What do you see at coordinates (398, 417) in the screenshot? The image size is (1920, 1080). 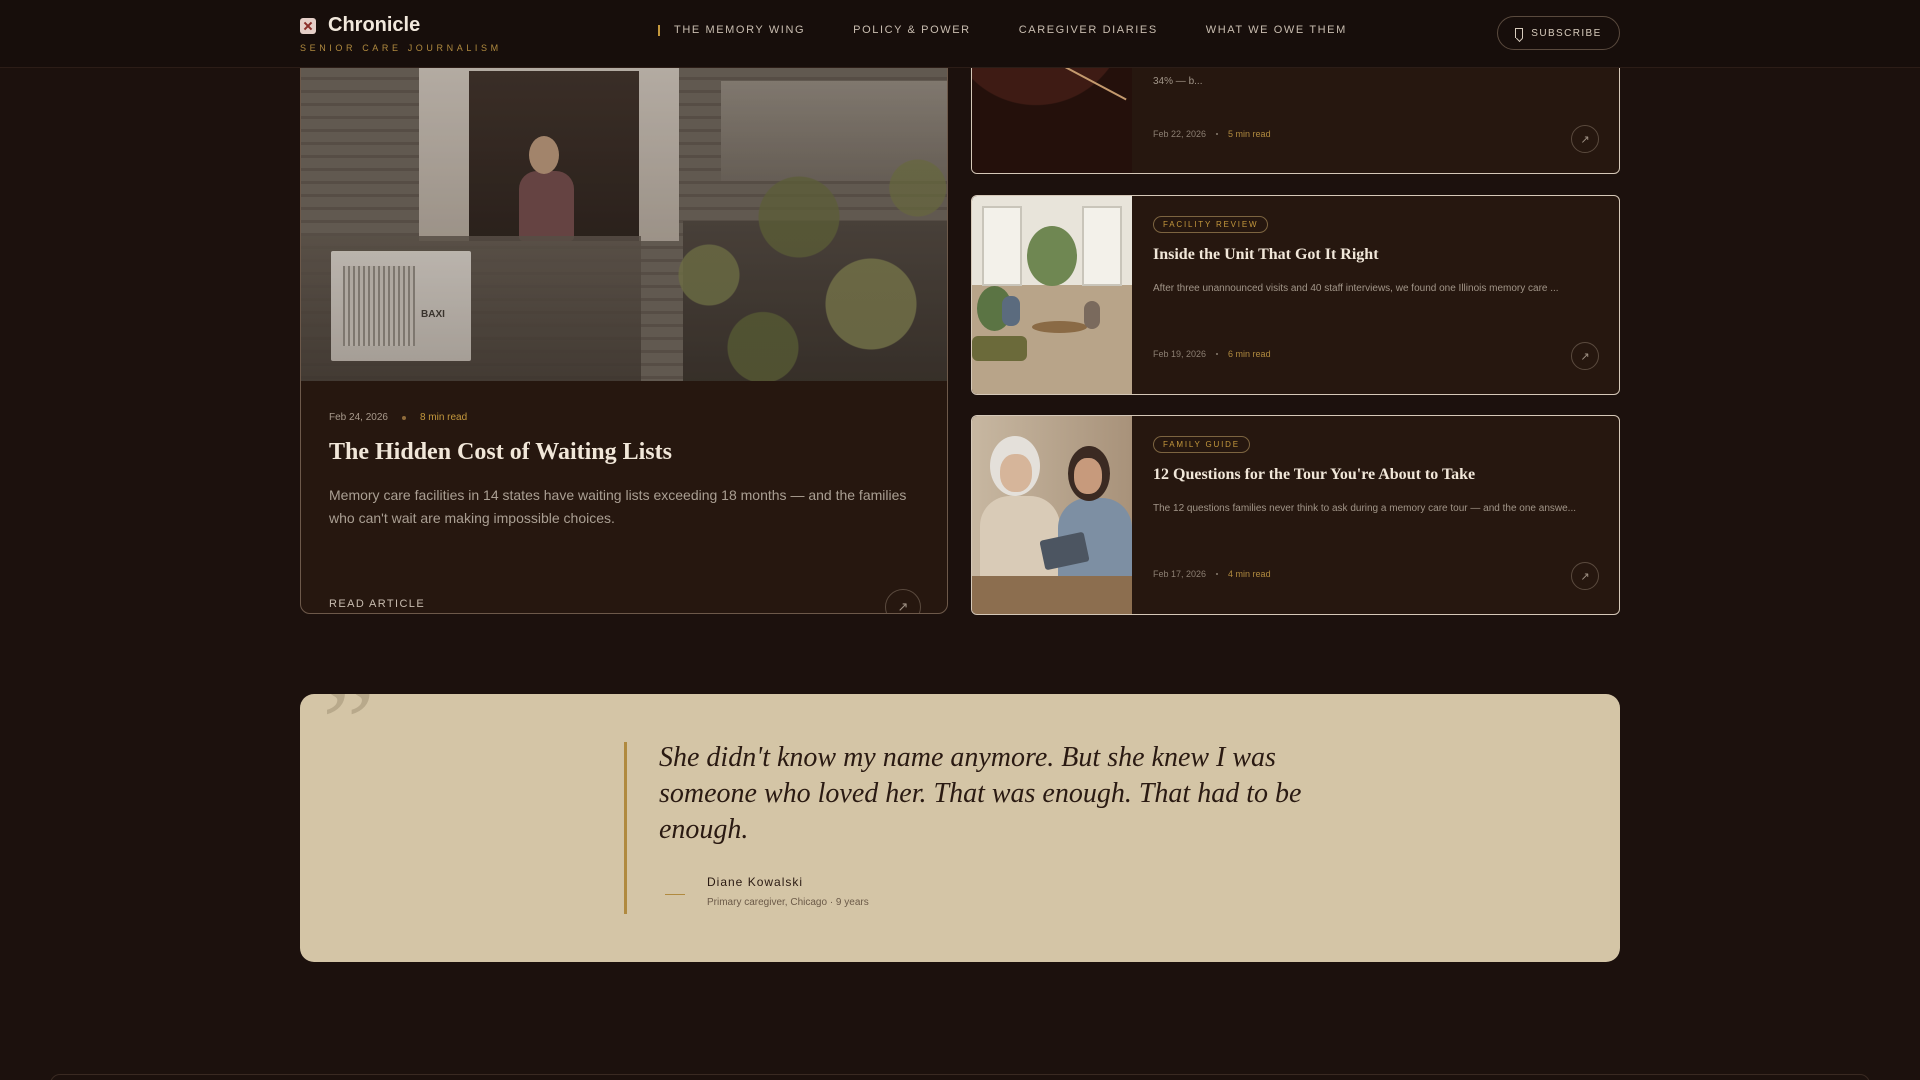 I see `featured-meta: Feb 24, 2026 8 min read` at bounding box center [398, 417].